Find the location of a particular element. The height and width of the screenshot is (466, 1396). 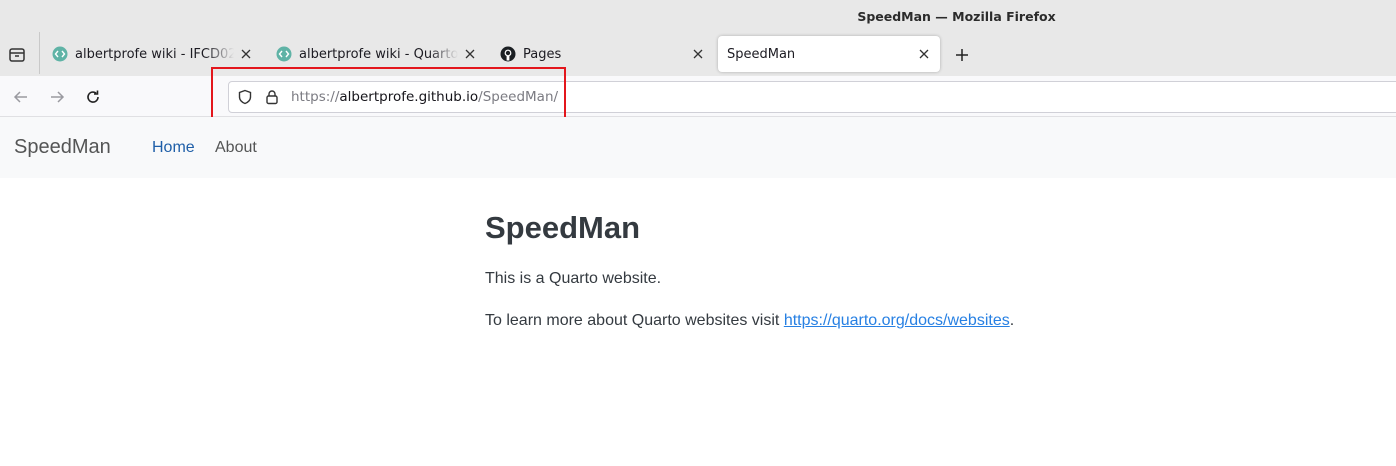

url-scheme: https:// is located at coordinates (315, 97).